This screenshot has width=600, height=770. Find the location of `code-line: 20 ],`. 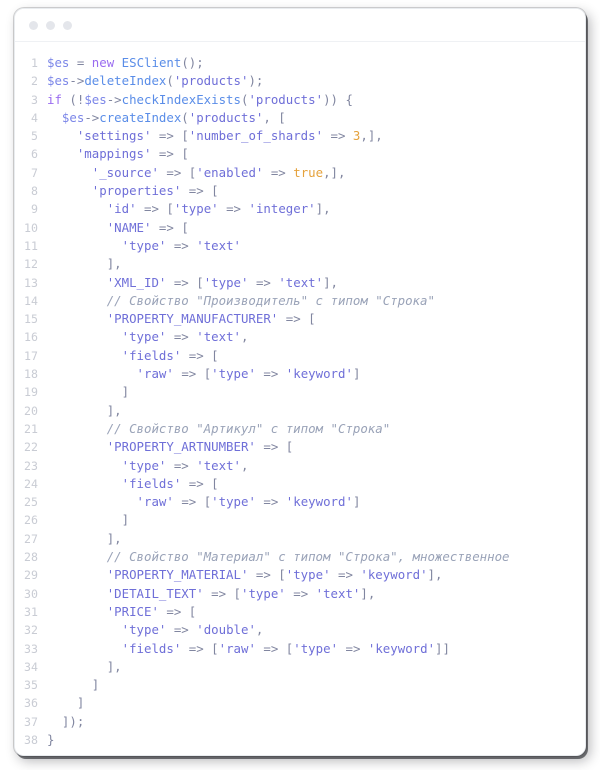

code-line: 20 ], is located at coordinates (300, 411).